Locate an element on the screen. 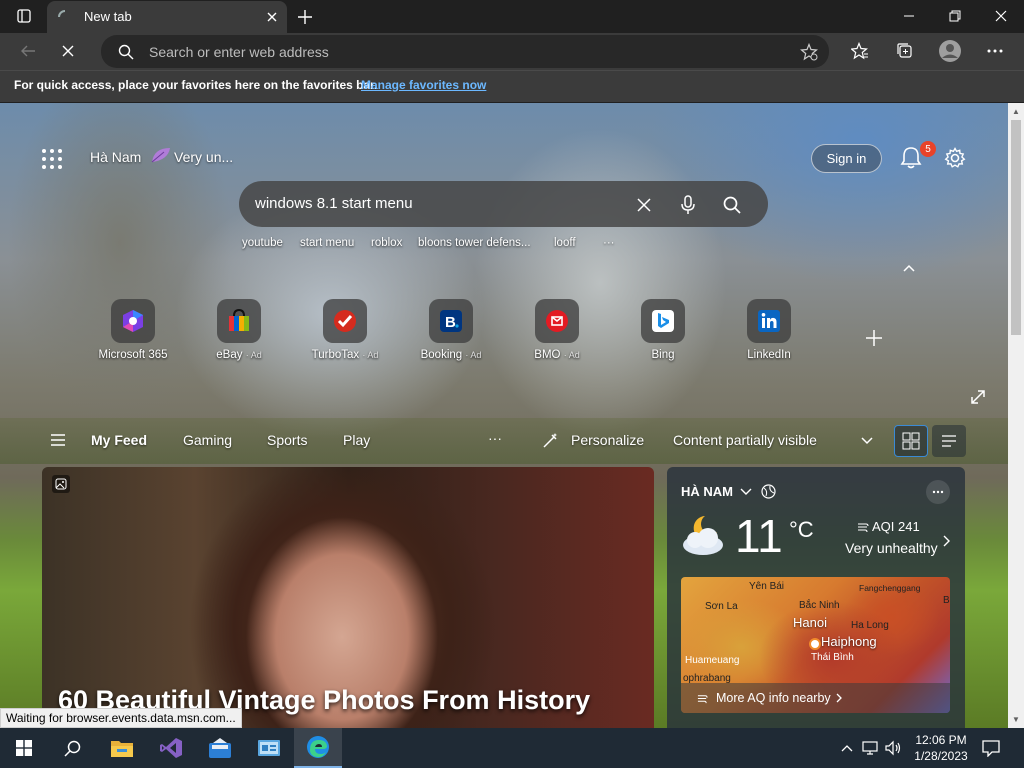  aqi-status: Very unhealthy is located at coordinates (891, 548).